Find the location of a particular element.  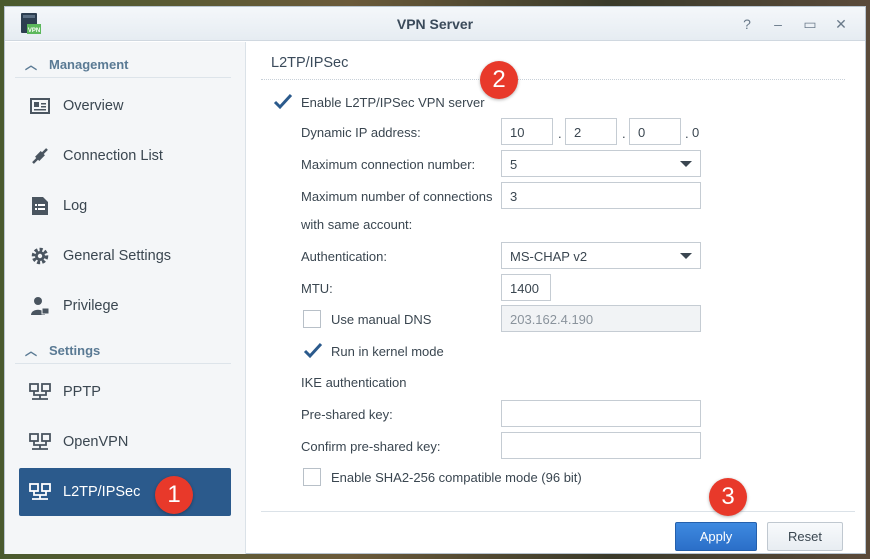

sidebar-item-label: Log is located at coordinates (75, 206).